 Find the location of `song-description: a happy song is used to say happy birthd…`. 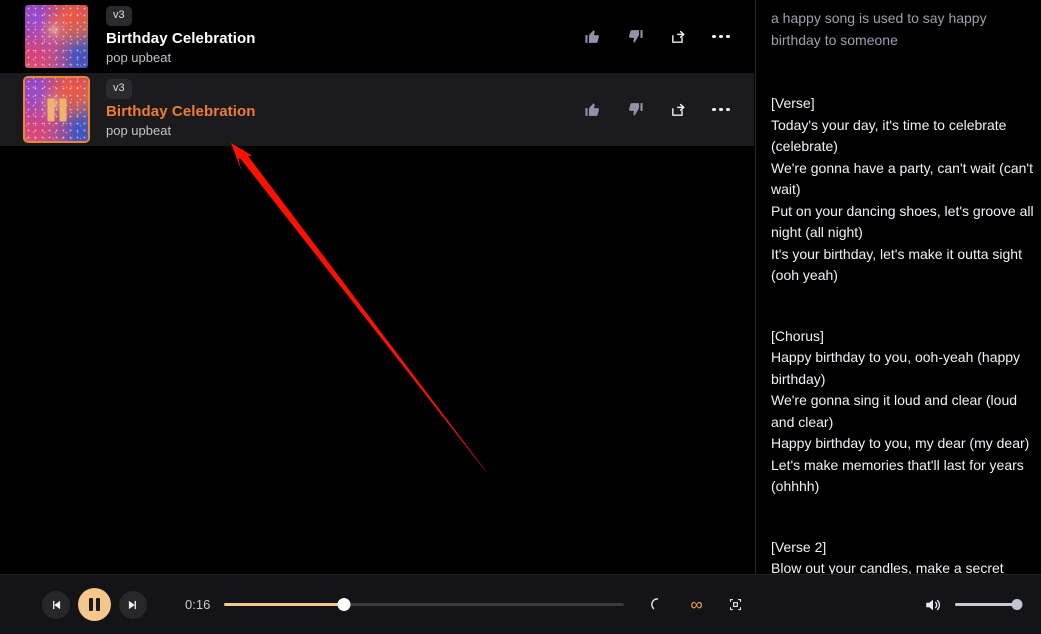

song-description: a happy song is used to say happy birthd… is located at coordinates (881, 29).